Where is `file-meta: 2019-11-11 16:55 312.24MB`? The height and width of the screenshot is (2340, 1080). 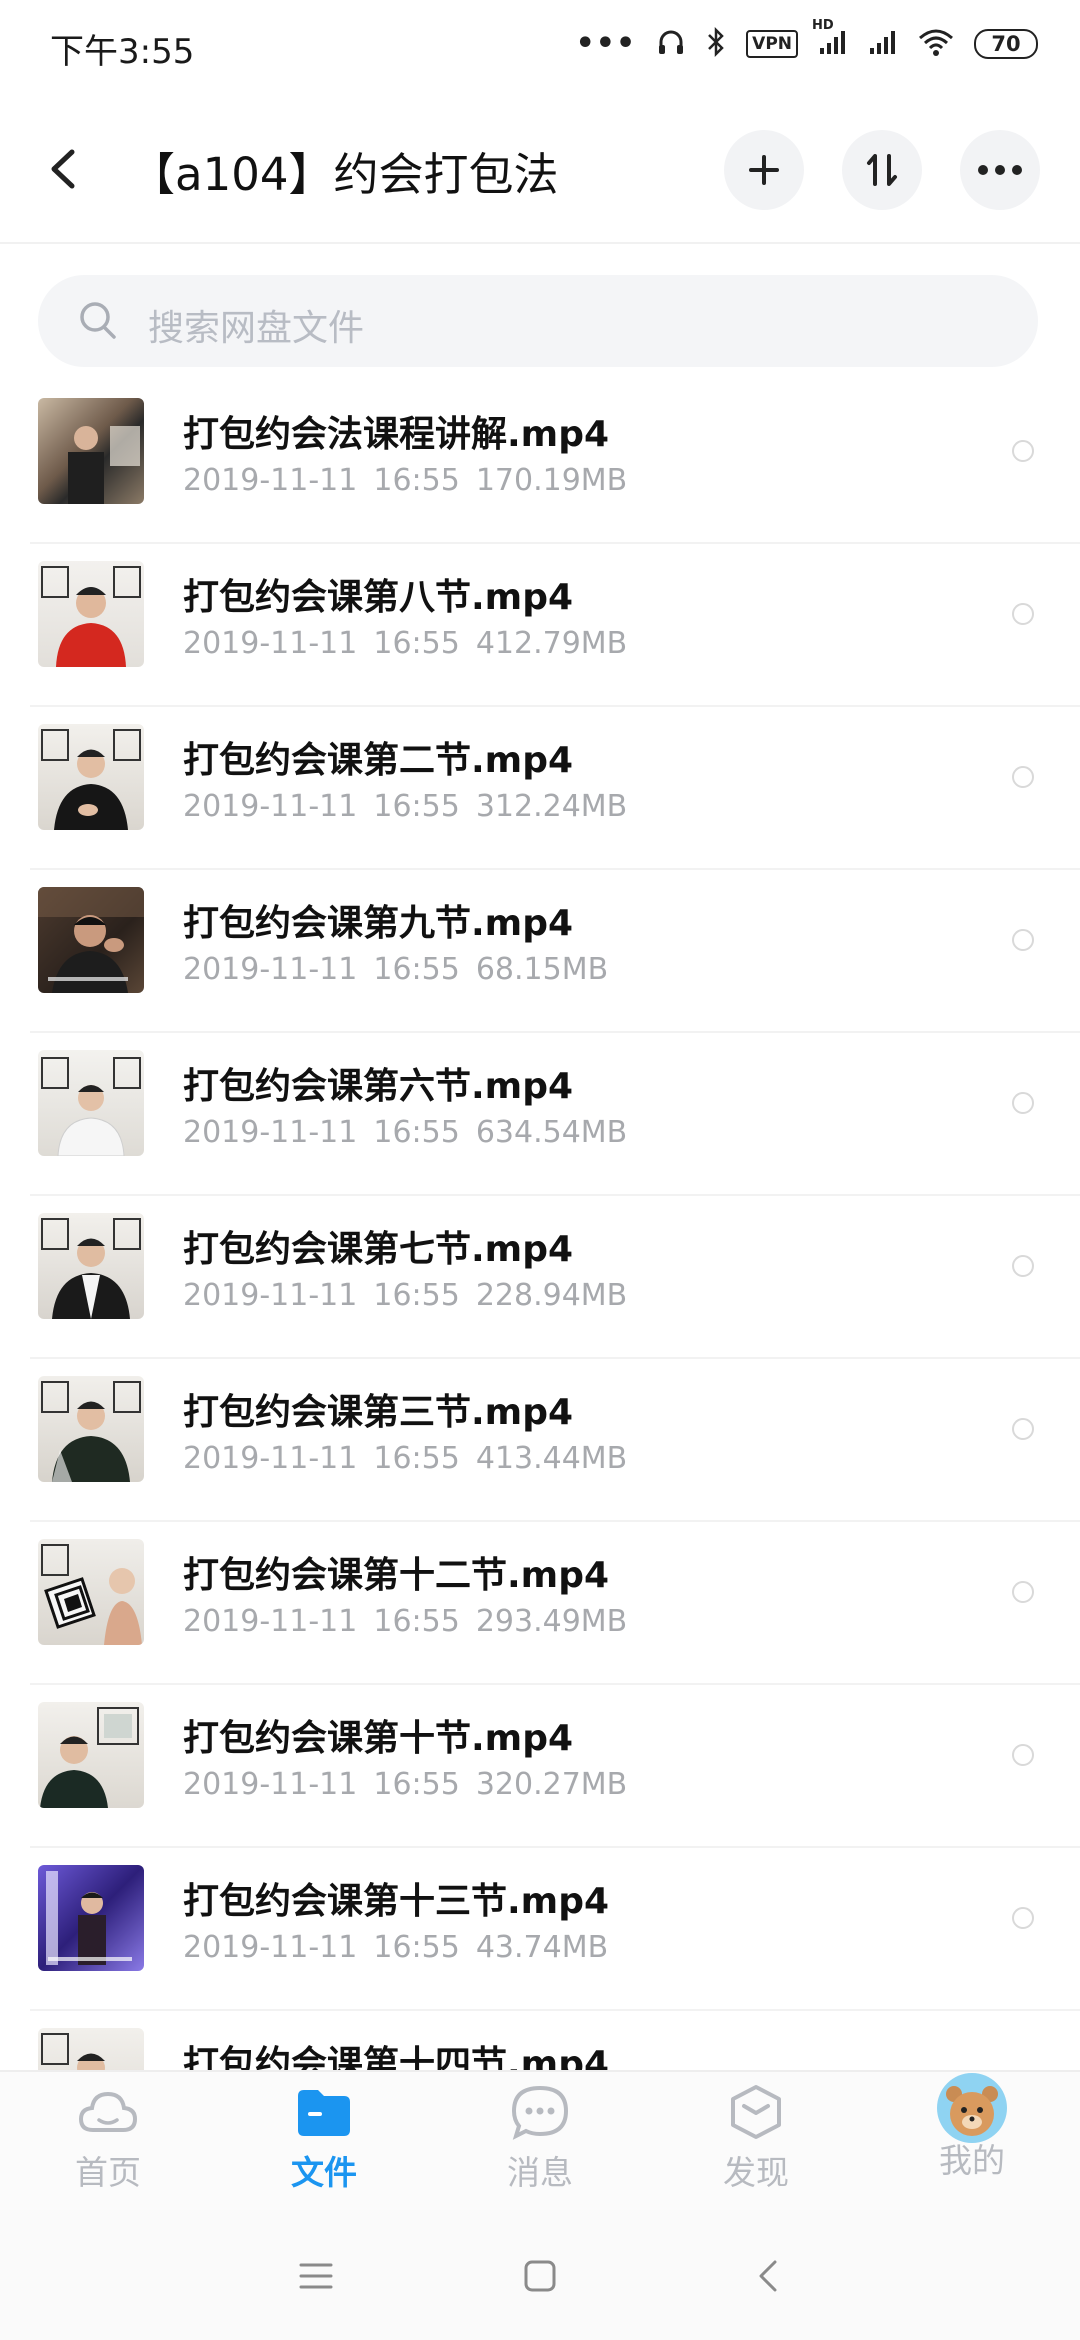
file-meta: 2019-11-11 16:55 312.24MB is located at coordinates (405, 806).